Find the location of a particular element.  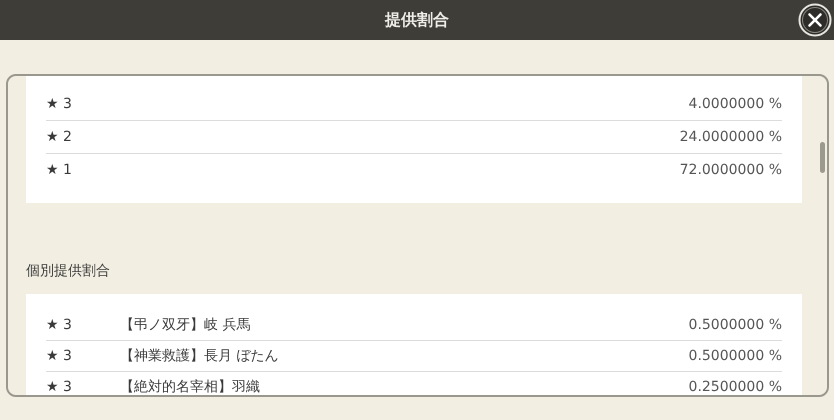

character-name: 【絶対的名宰相】羽織 is located at coordinates (190, 386).